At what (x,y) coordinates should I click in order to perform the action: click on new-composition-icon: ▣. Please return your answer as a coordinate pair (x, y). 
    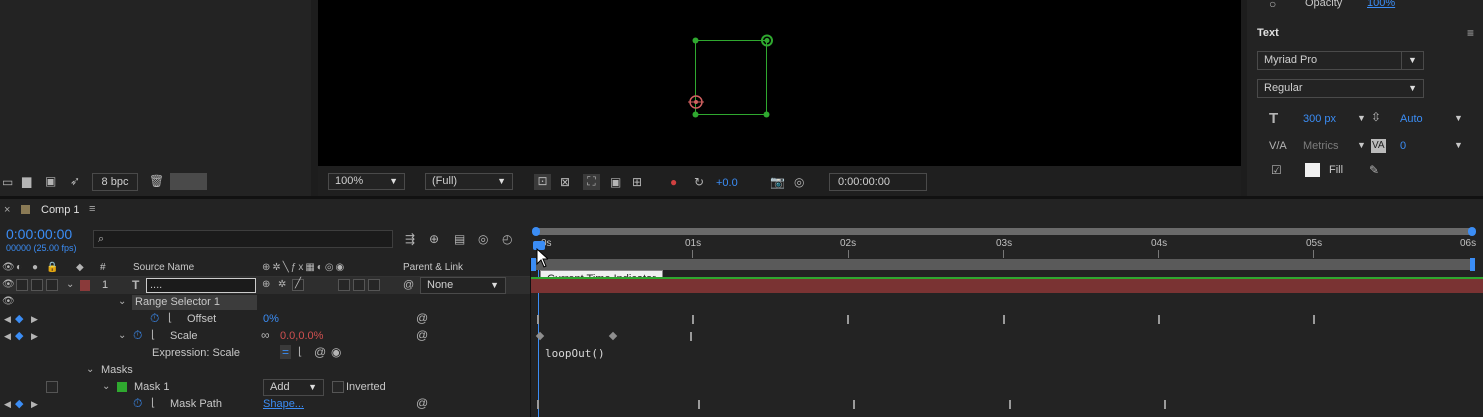
    Looking at the image, I should click on (50, 181).